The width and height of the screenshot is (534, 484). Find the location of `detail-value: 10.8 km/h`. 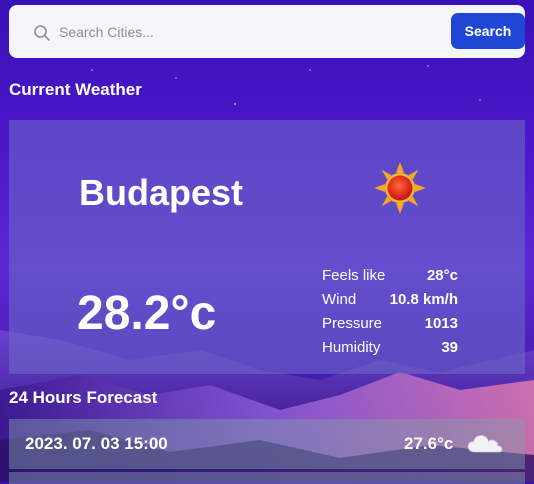

detail-value: 10.8 km/h is located at coordinates (423, 299).